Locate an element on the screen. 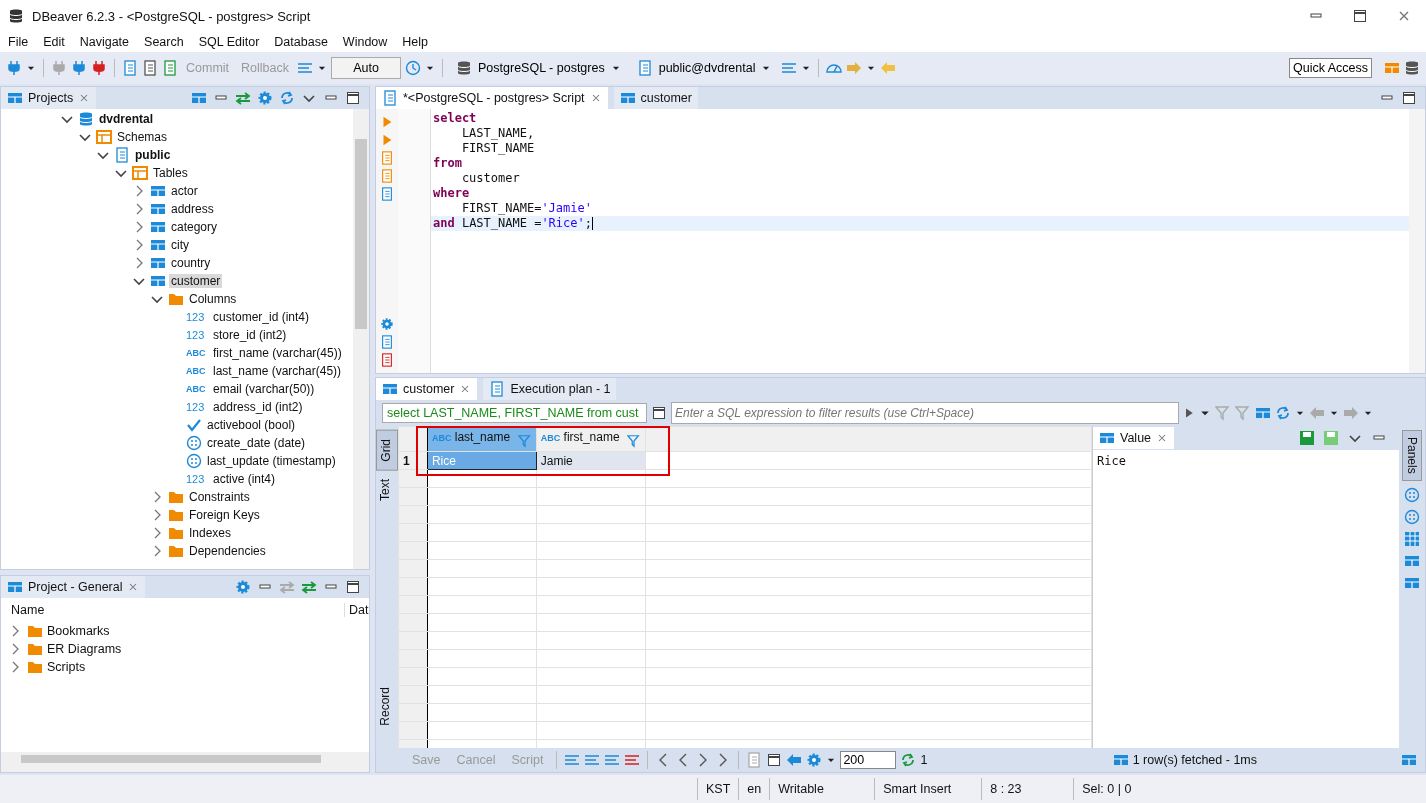  date-clock-icon is located at coordinates (194, 443).